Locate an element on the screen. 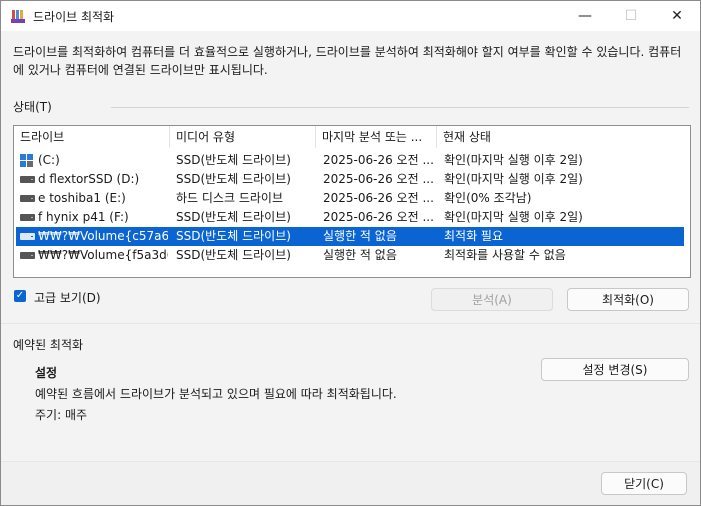 The image size is (701, 506). current-status: 최적화를 사용할 수 없음 is located at coordinates (505, 255).